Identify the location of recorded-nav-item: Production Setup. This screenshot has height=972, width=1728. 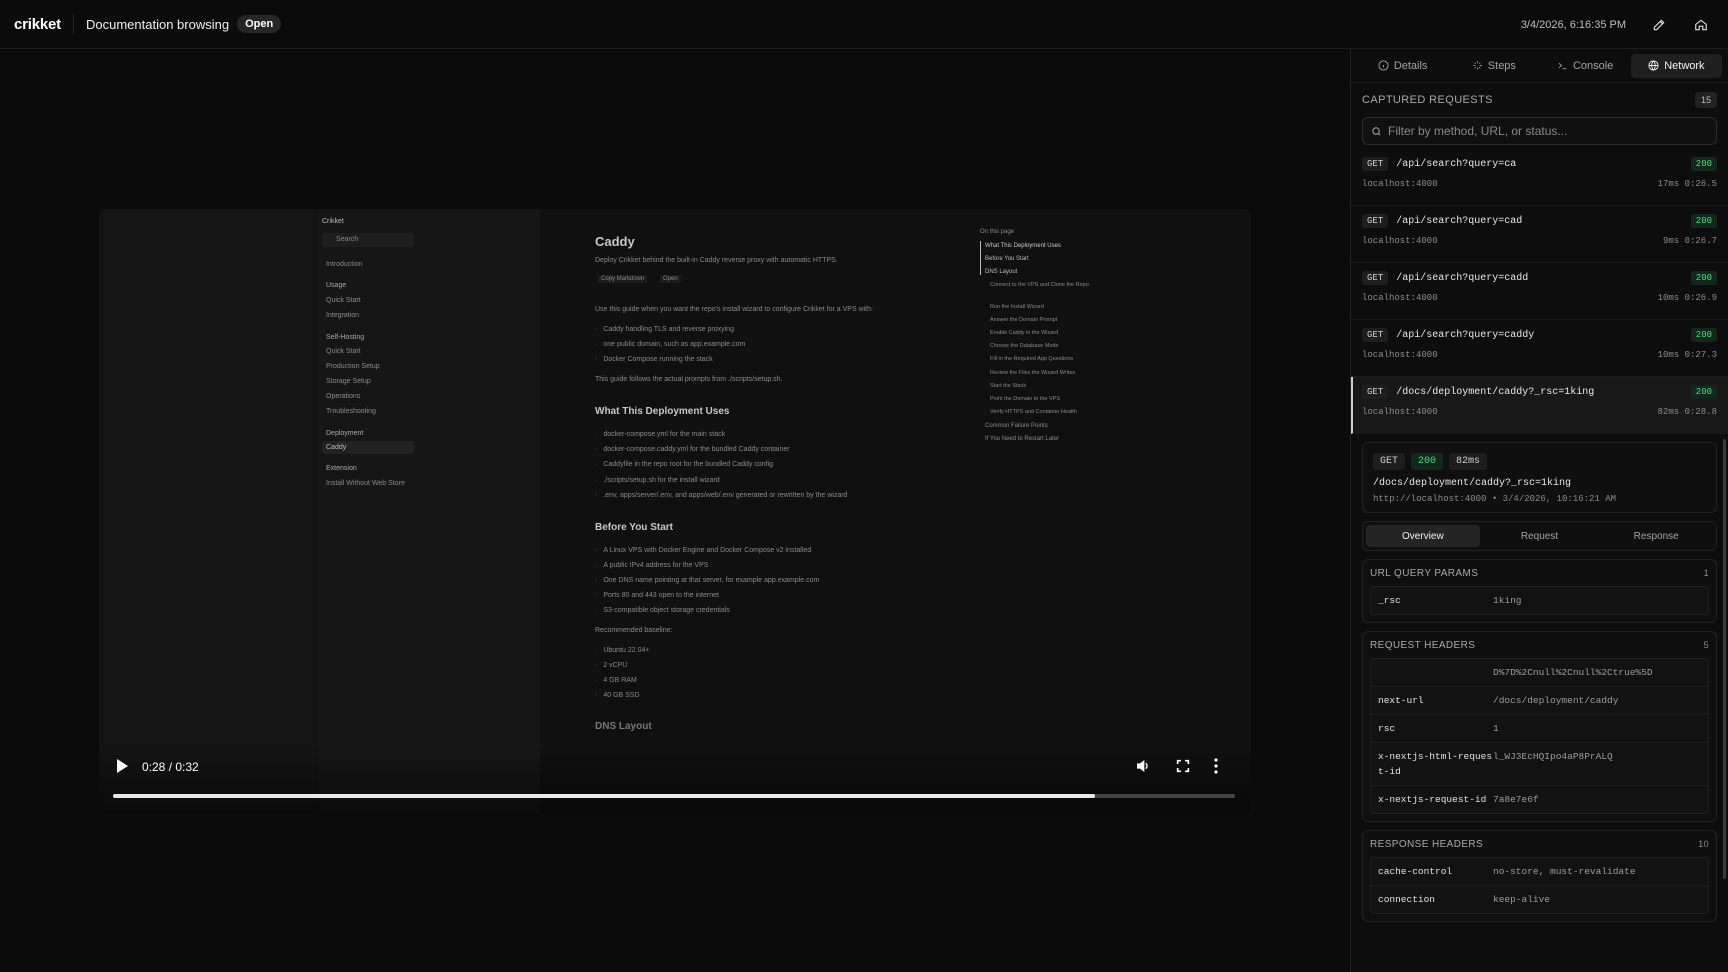
(353, 366).